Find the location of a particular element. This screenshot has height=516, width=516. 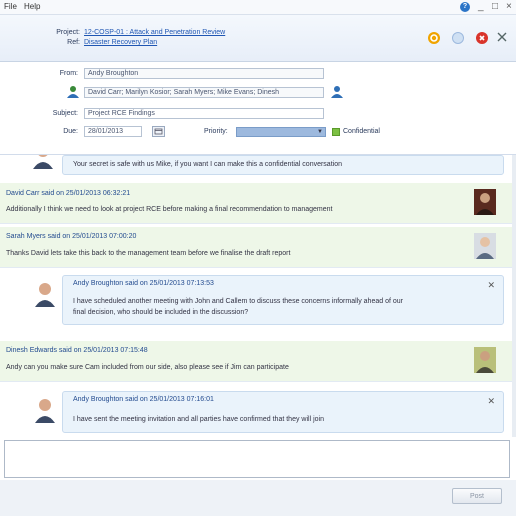

due-label: Due: is located at coordinates (70, 131).